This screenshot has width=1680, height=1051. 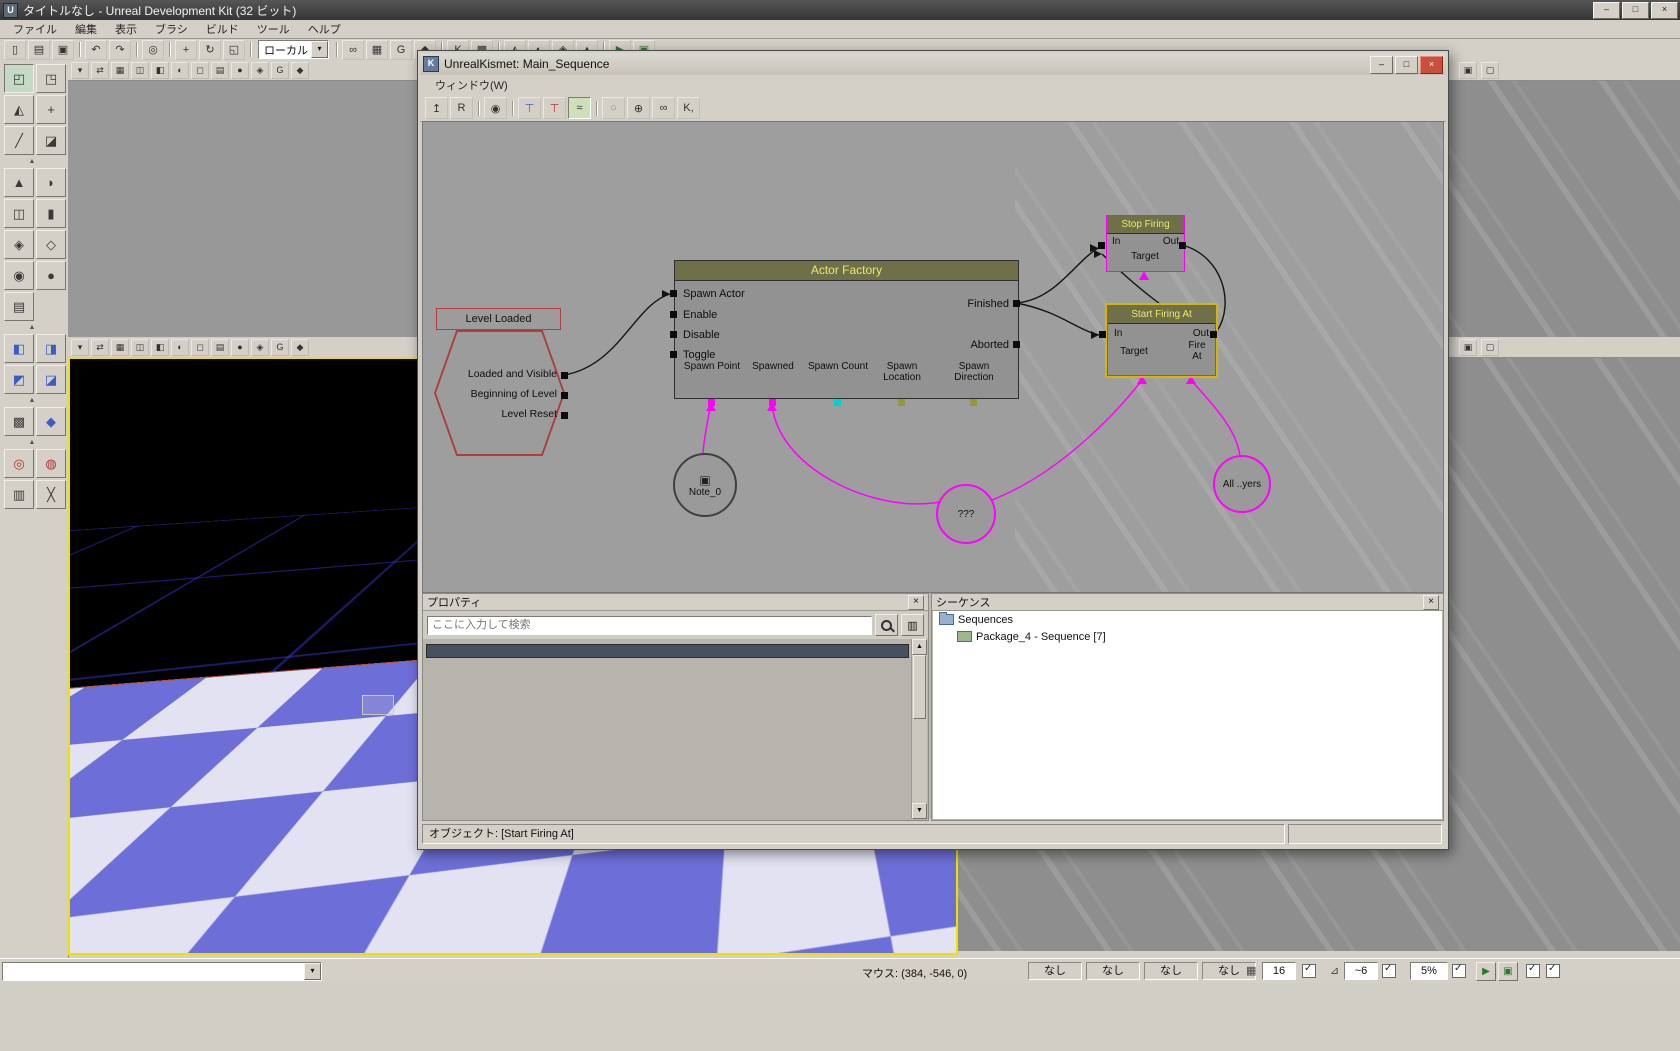 I want to click on node-start-firing-at: Start Firing At In Out Target Fire At, so click(x=1161, y=340).